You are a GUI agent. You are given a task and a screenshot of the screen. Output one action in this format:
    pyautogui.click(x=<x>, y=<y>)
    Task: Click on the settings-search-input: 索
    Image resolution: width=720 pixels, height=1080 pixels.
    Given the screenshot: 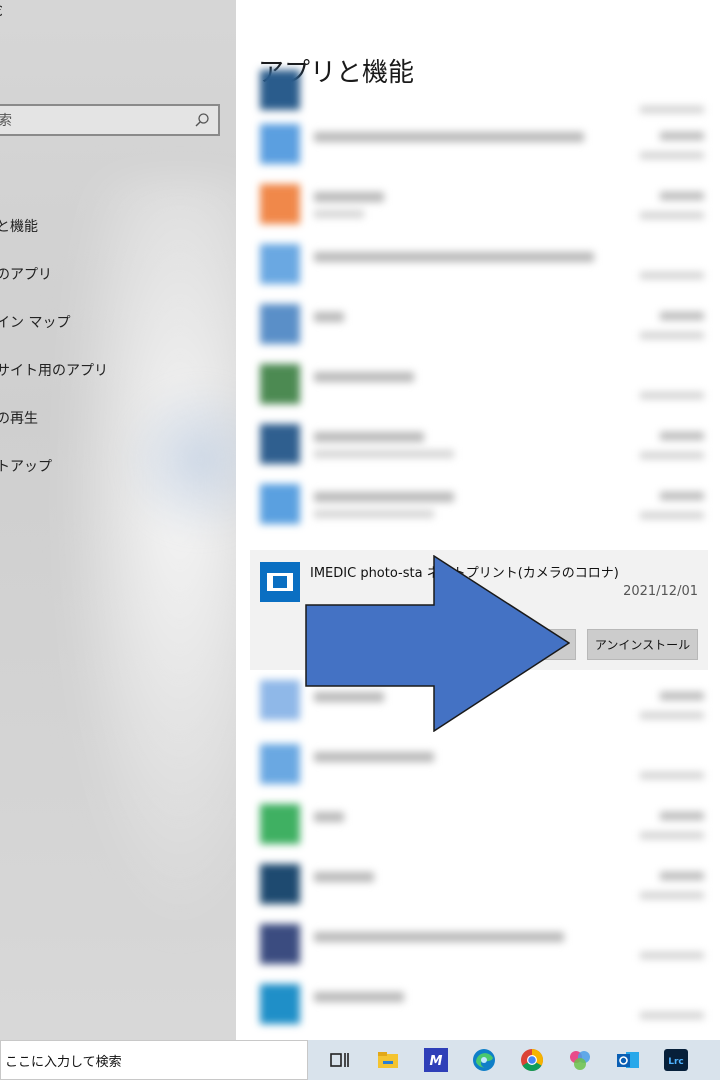 What is the action you would take?
    pyautogui.click(x=110, y=120)
    